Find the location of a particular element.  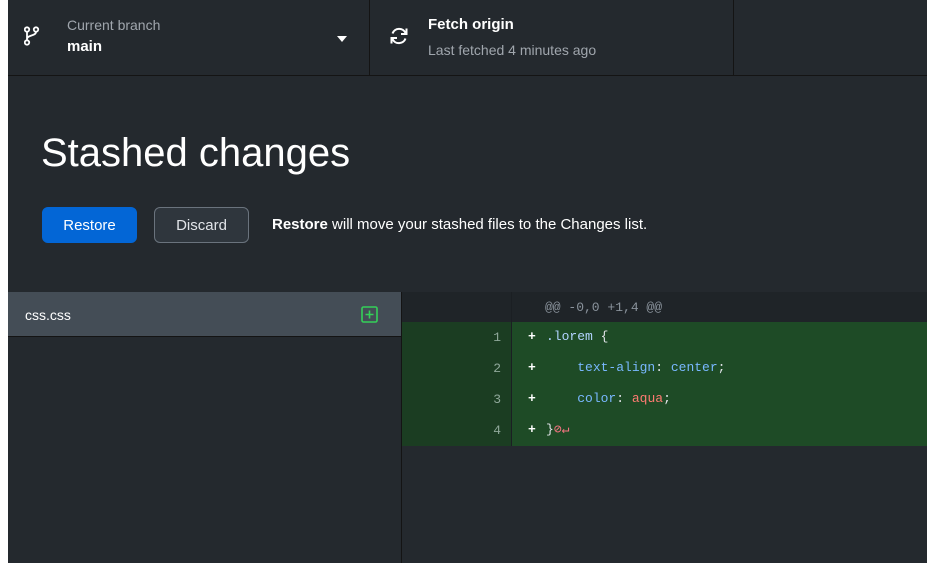

diff-gutter: 2 is located at coordinates (457, 368).